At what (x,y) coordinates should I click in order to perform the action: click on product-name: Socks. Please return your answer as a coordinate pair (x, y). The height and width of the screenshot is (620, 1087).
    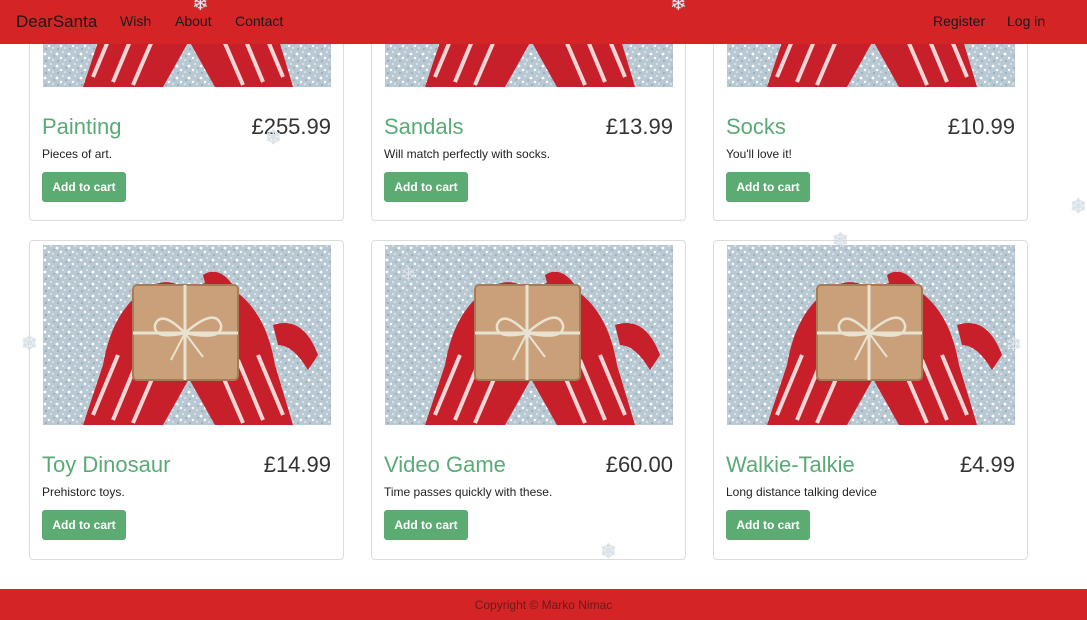
    Looking at the image, I should click on (756, 126).